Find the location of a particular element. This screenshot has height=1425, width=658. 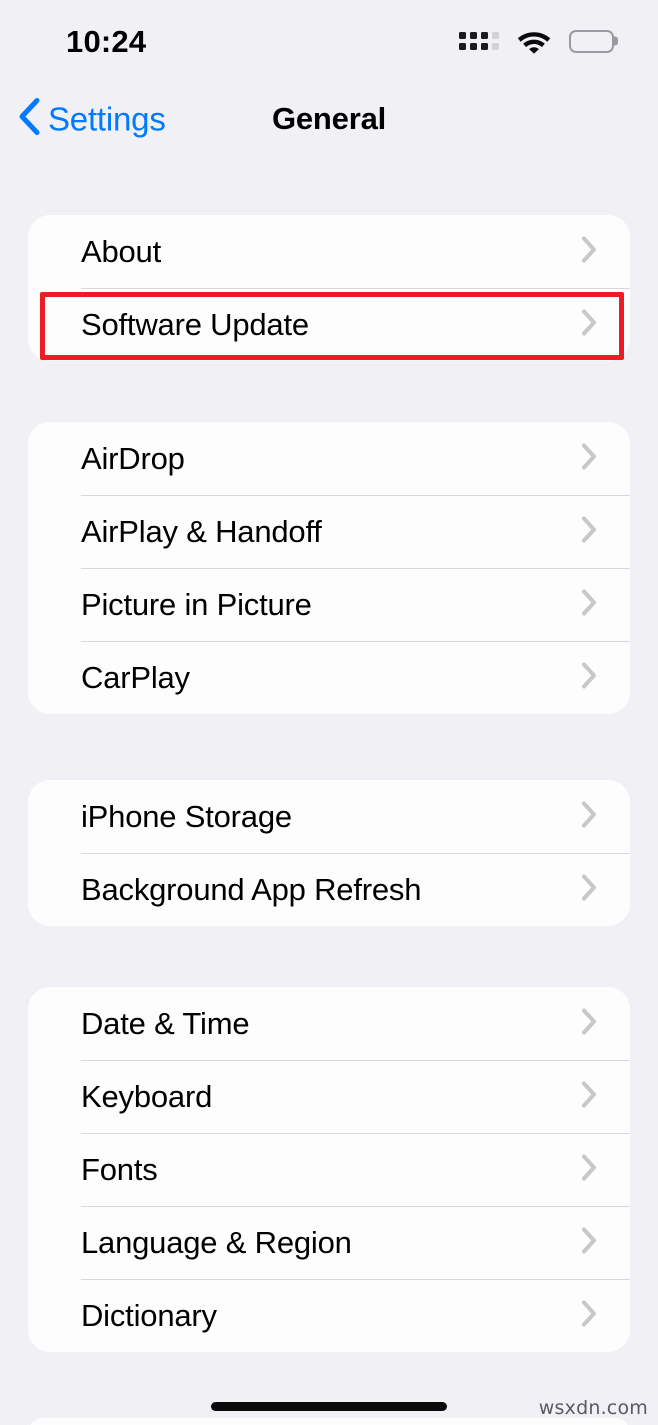

settings-row-language-region: Language & Region is located at coordinates (329, 1242).